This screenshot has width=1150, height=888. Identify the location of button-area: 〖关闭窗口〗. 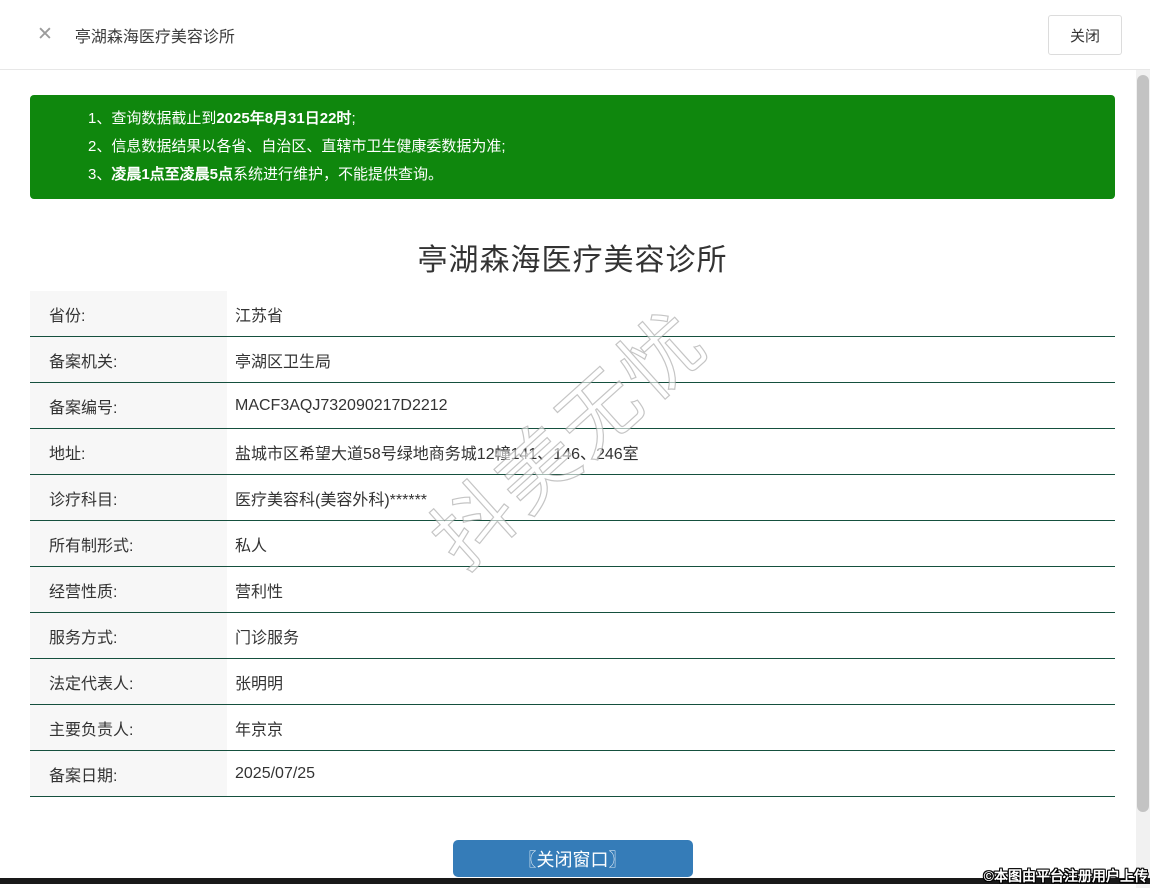
(572, 858).